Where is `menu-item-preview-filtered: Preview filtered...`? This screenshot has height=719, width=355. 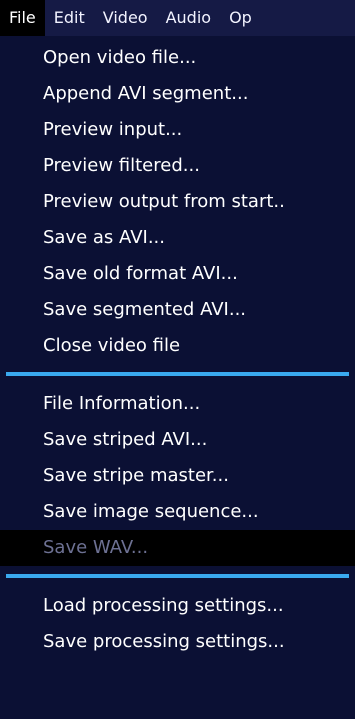
menu-item-preview-filtered: Preview filtered... is located at coordinates (177, 166).